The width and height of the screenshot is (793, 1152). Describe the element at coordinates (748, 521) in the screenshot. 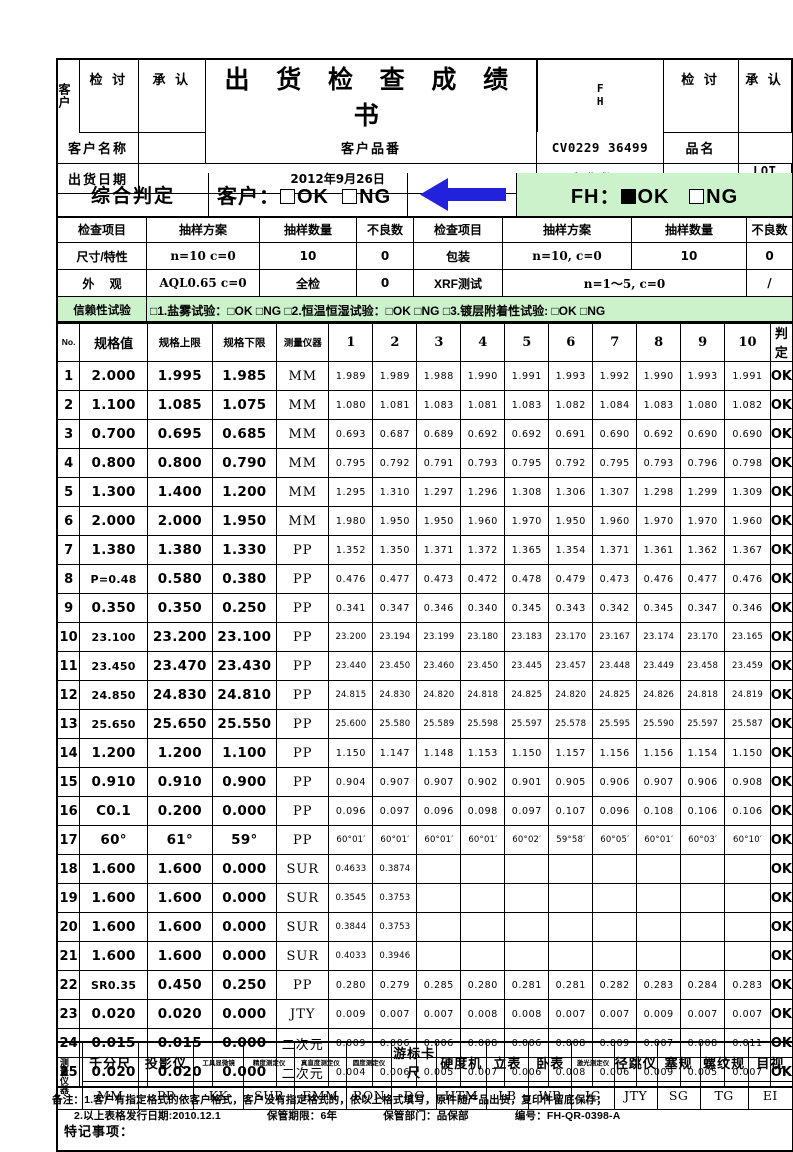

I see `row-measurement-10: 1.960` at that location.